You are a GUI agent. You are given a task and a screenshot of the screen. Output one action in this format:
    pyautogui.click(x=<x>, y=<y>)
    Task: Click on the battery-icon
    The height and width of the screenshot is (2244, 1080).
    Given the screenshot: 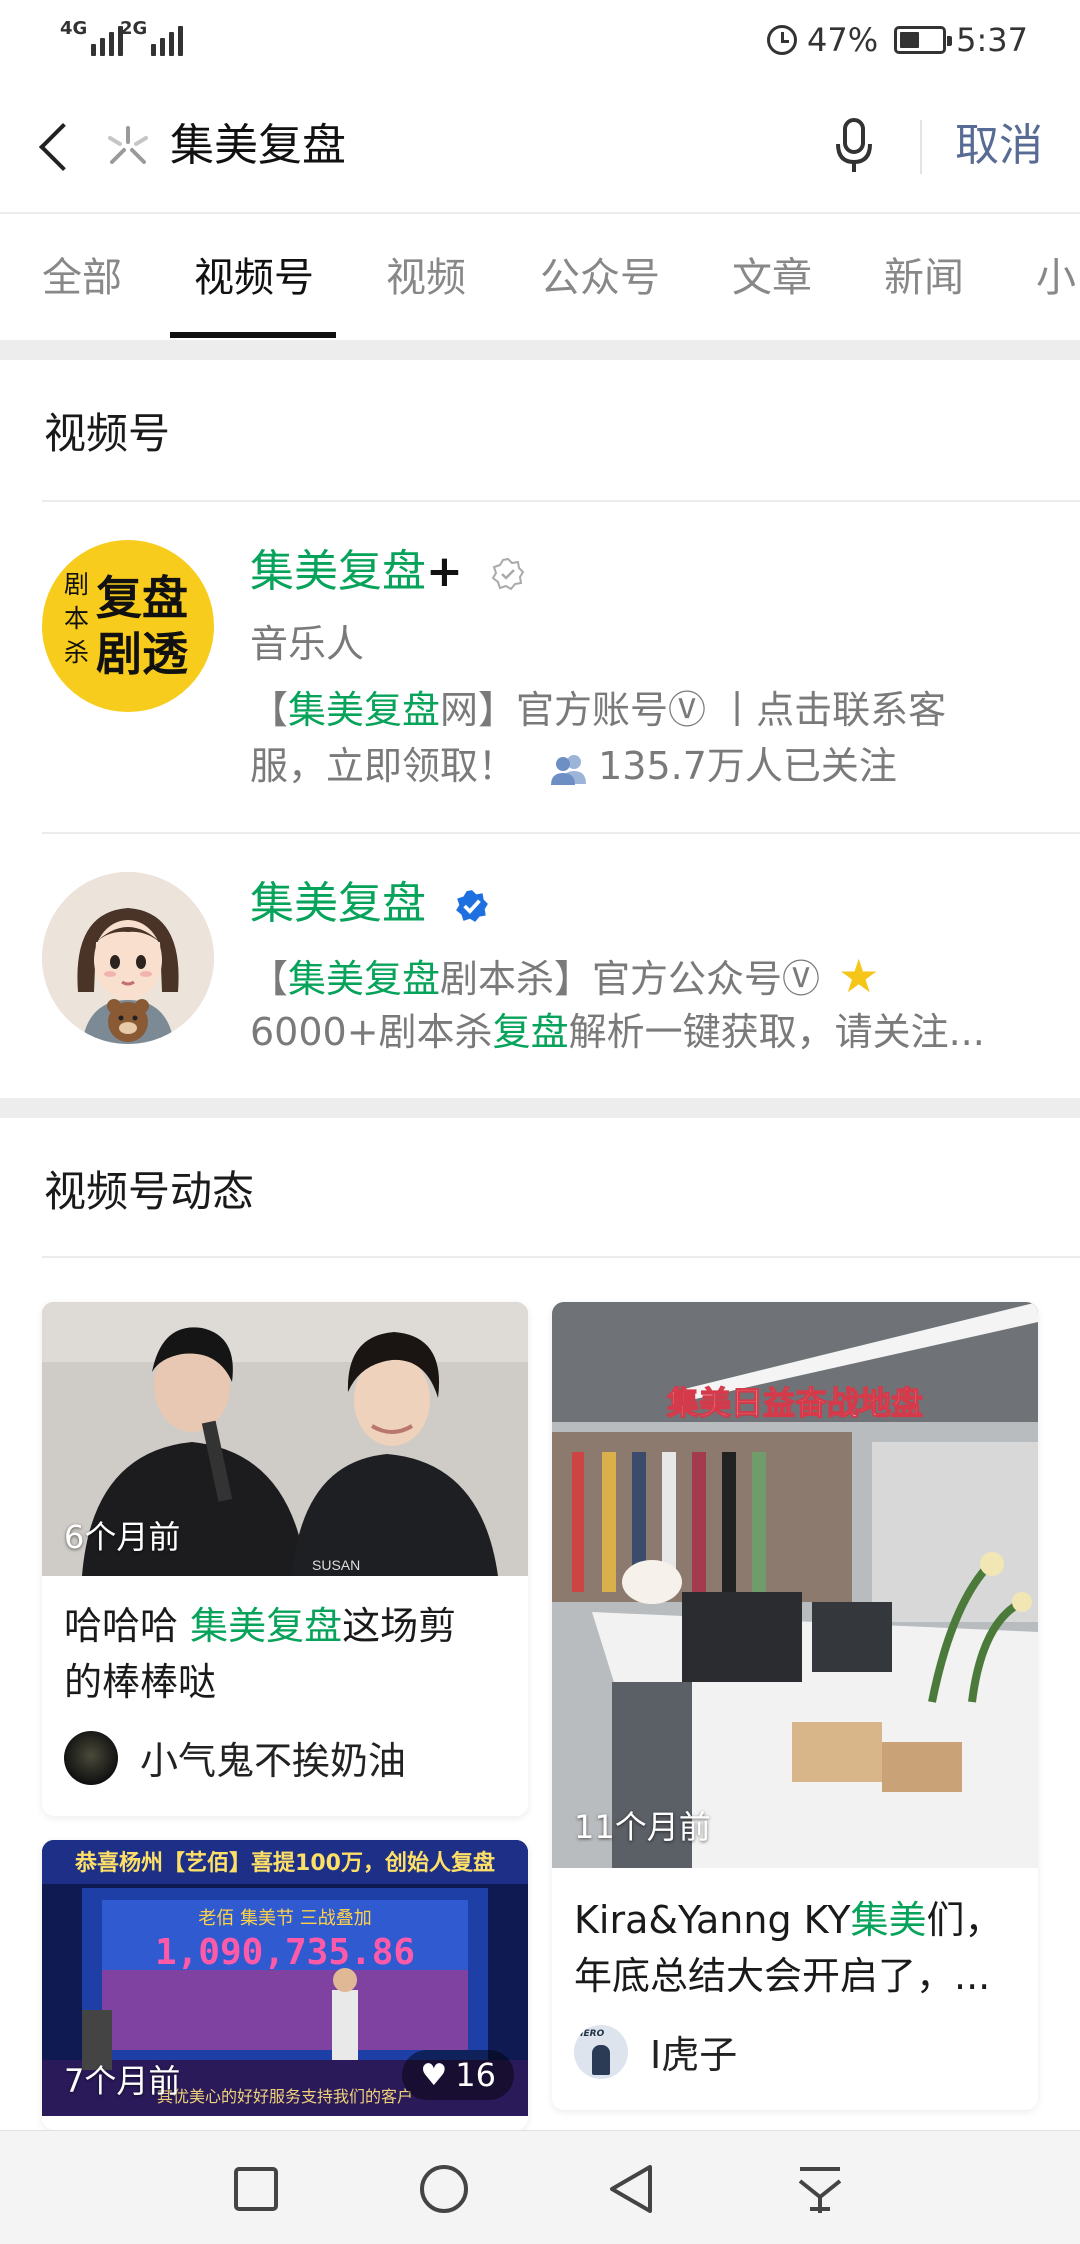 What is the action you would take?
    pyautogui.click(x=923, y=40)
    